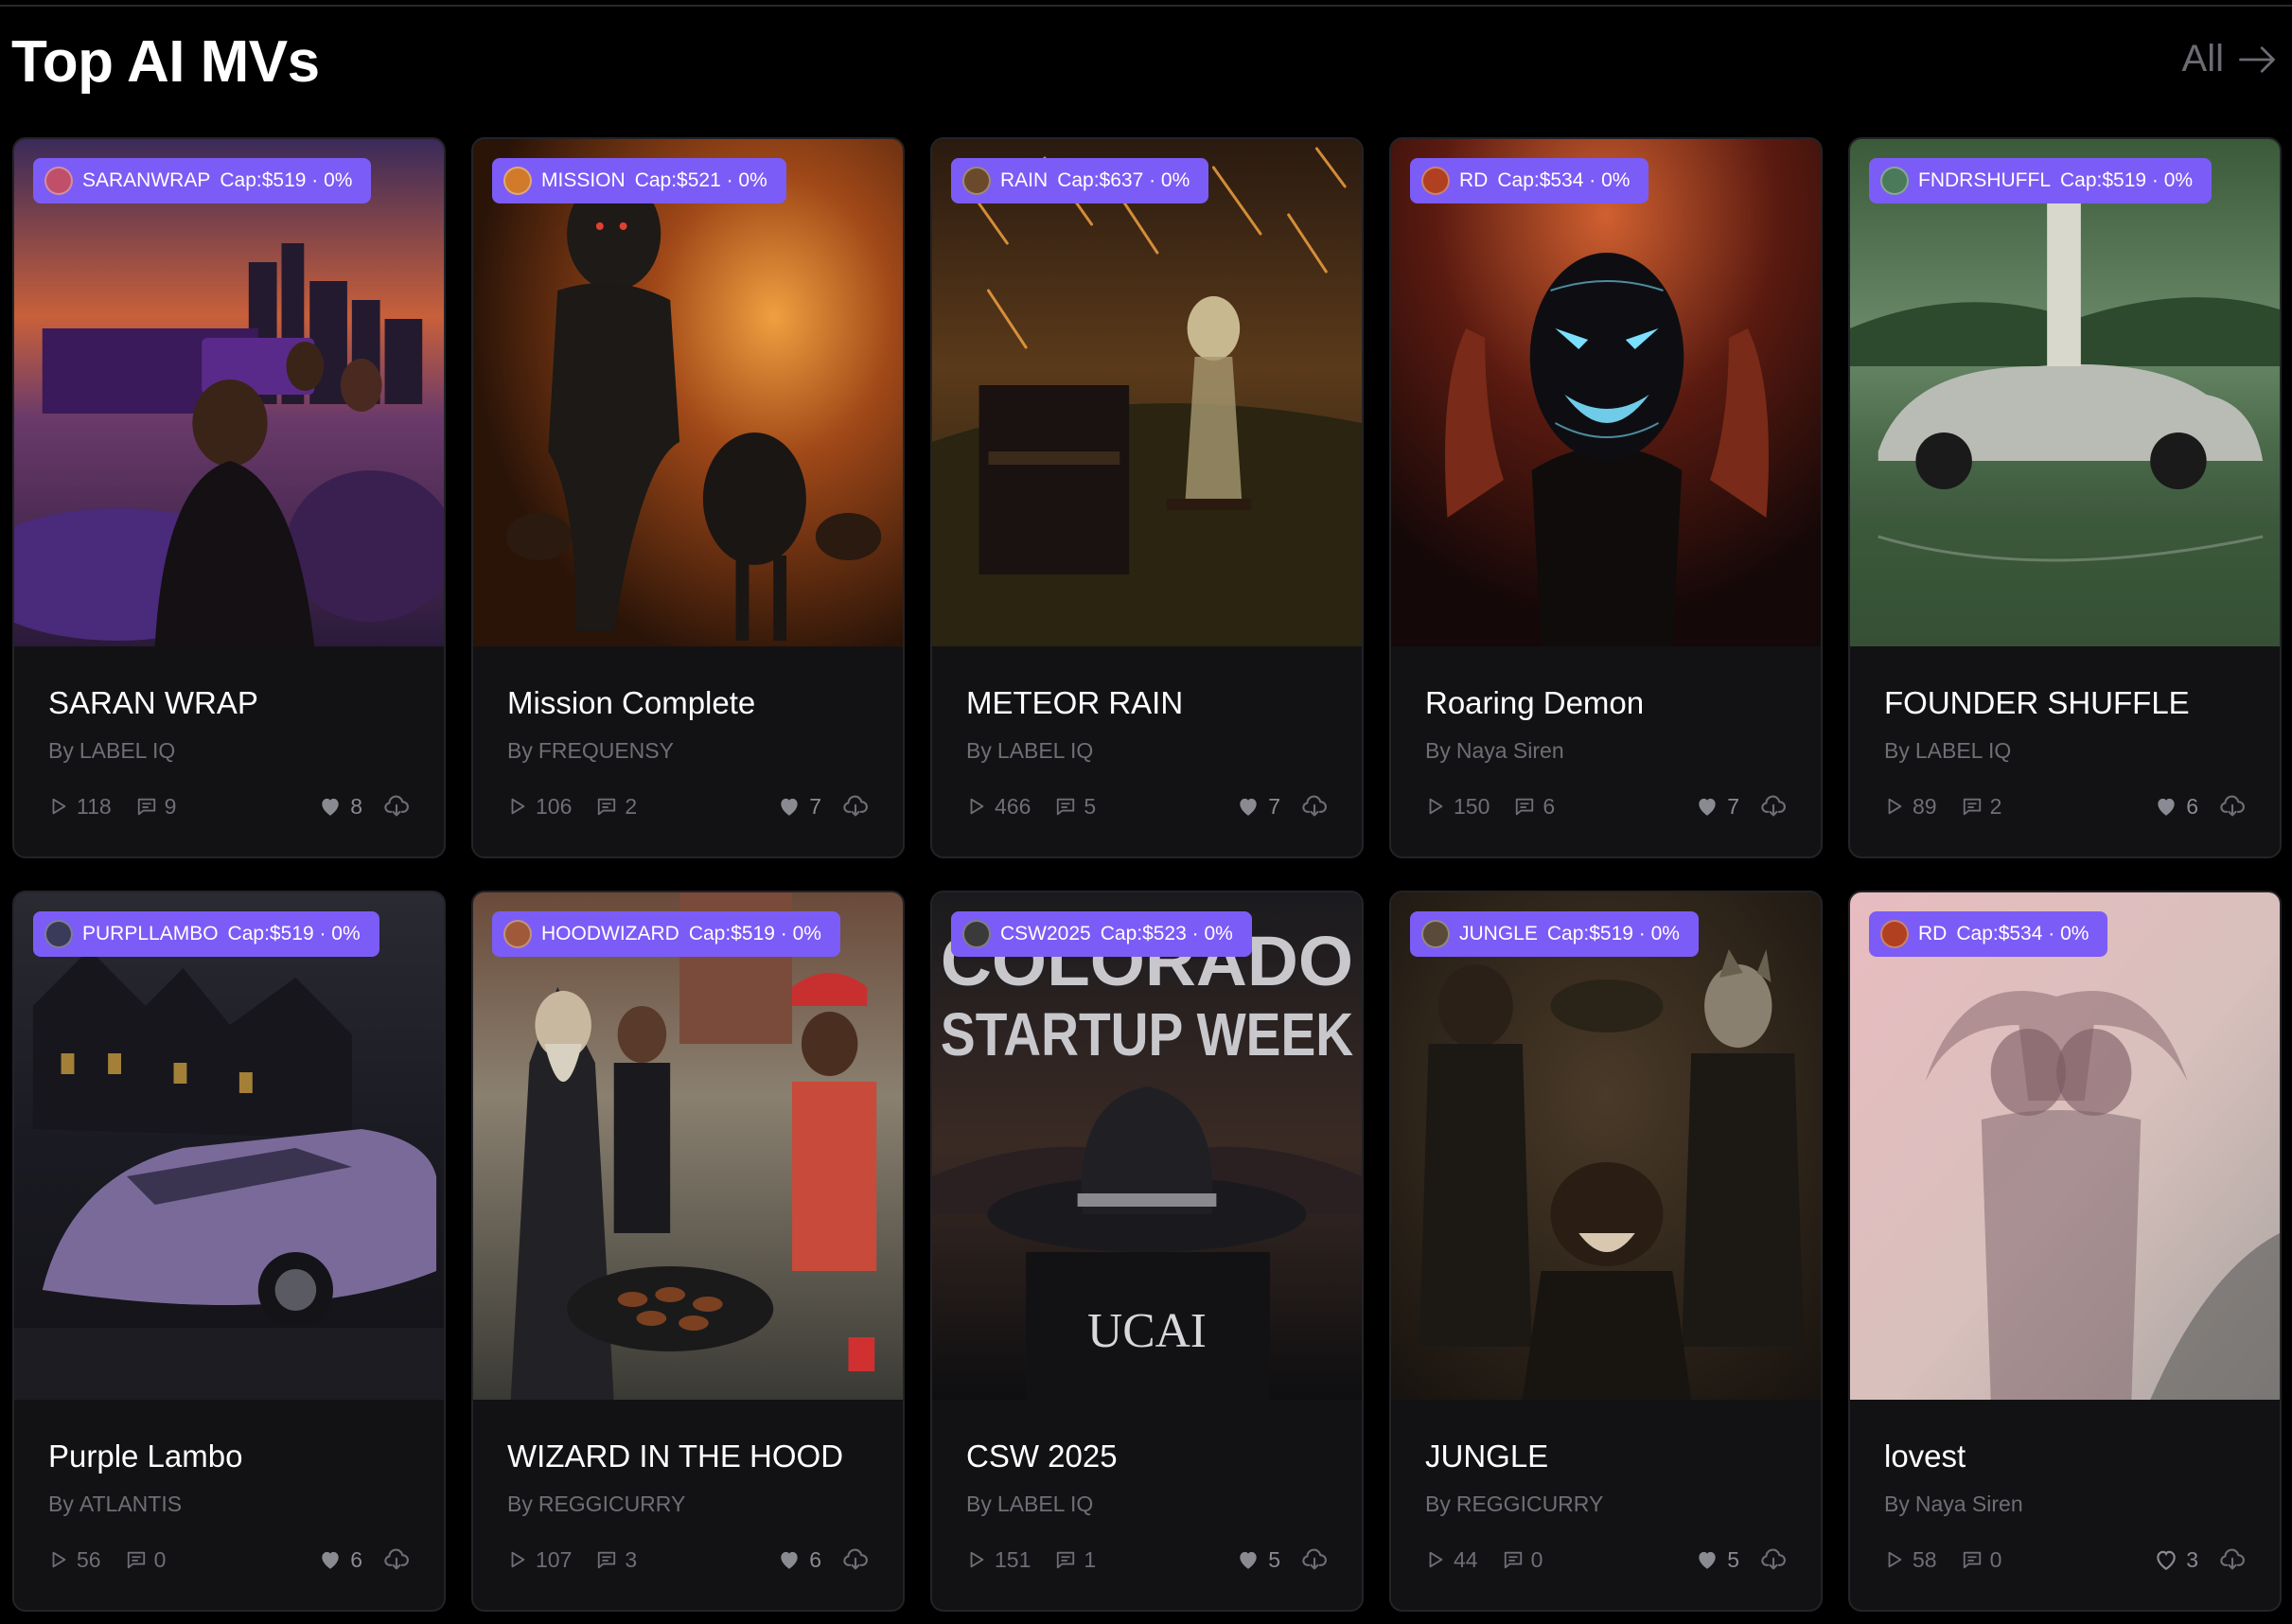 This screenshot has height=1624, width=2292. What do you see at coordinates (2041, 180) in the screenshot?
I see `token-badge: FNDRSHUFFL Cap:$519 · 0%` at bounding box center [2041, 180].